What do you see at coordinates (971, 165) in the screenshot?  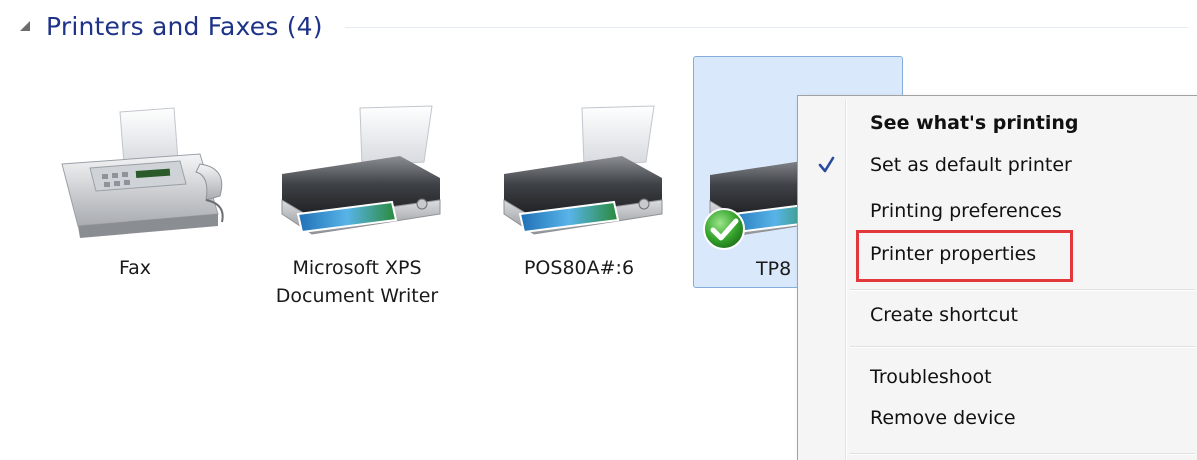 I see `menu-item-label: Set as default printer` at bounding box center [971, 165].